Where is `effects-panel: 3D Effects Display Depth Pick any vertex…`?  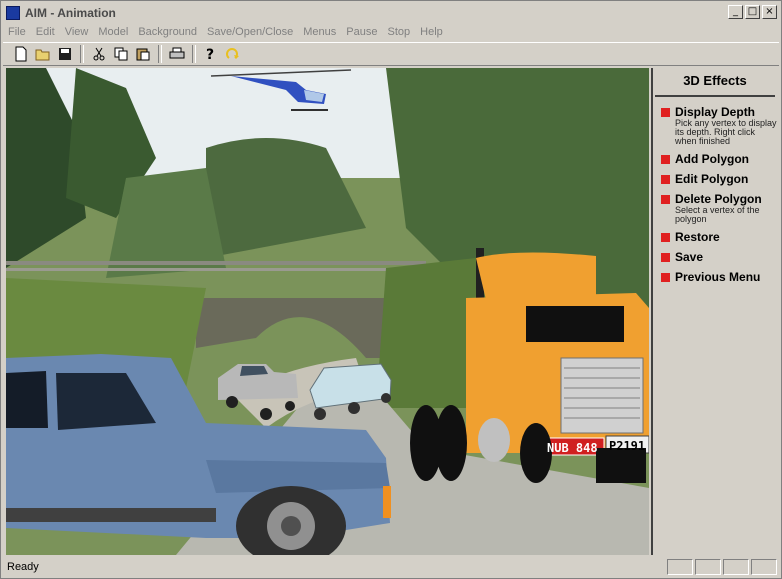 effects-panel: 3D Effects Display Depth Pick any vertex… is located at coordinates (714, 311).